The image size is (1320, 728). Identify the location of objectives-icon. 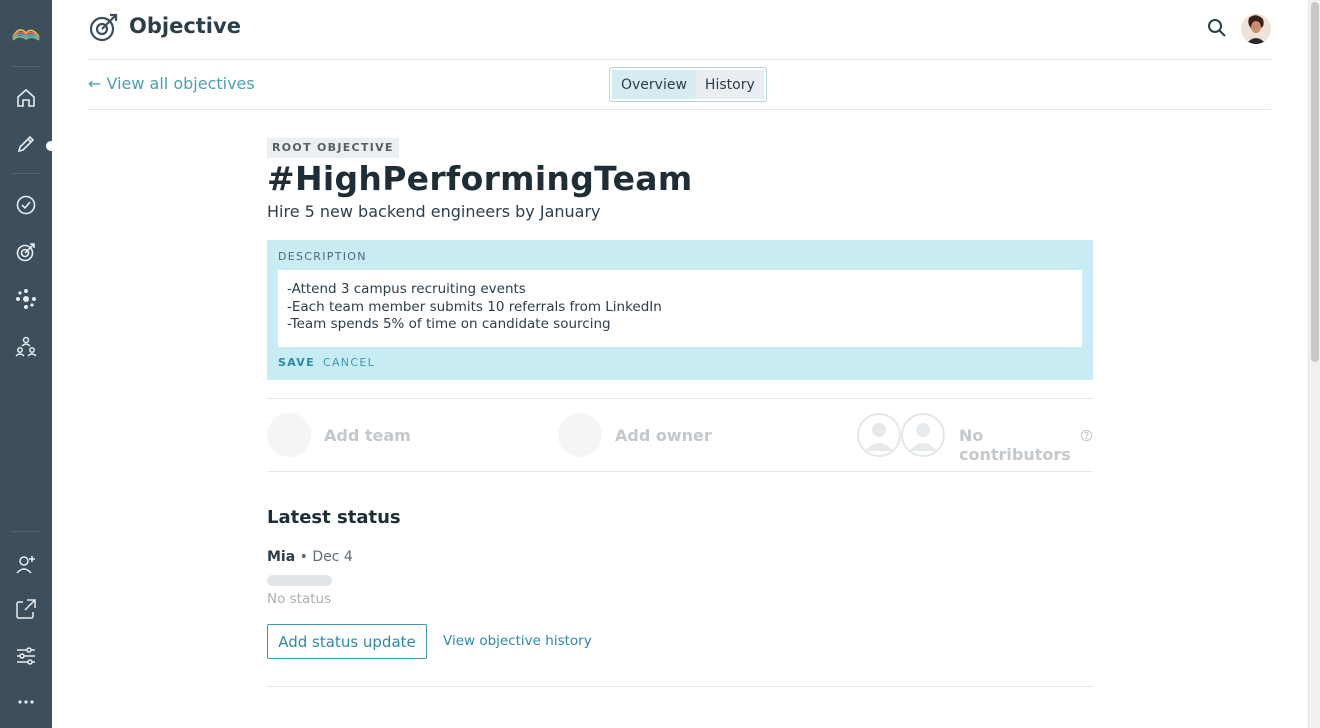
(26, 252).